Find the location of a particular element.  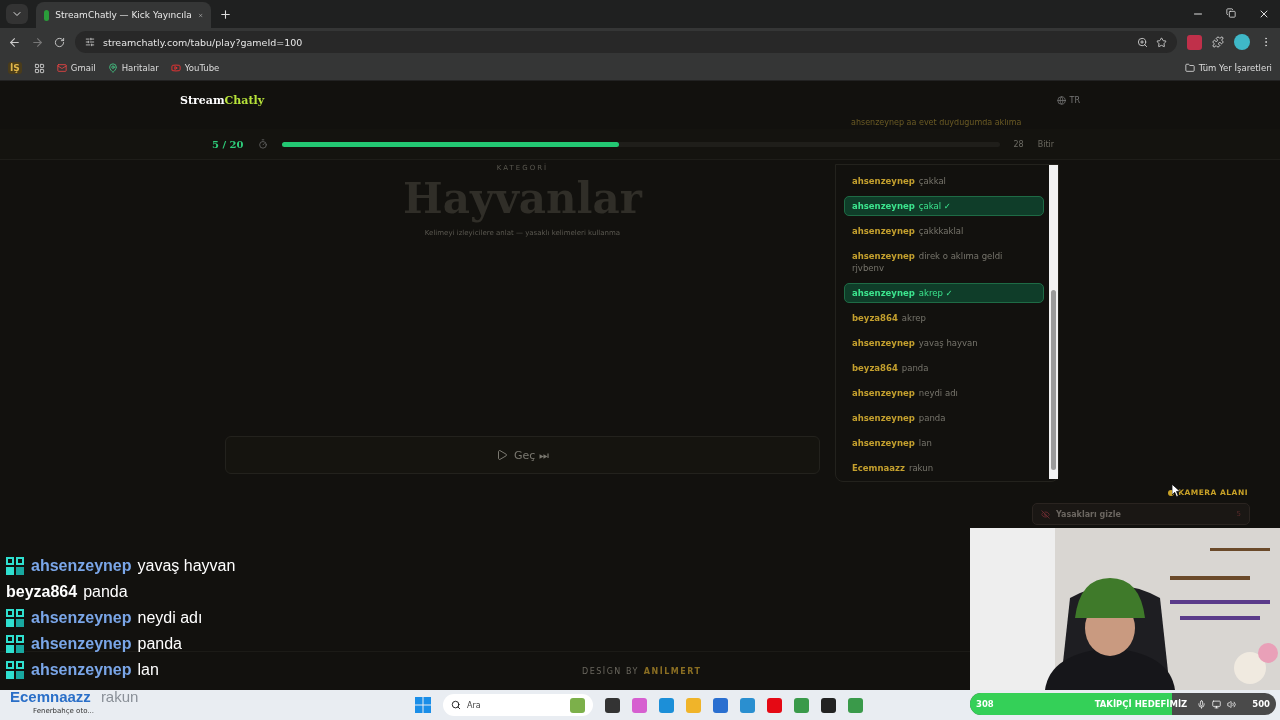

all-bookmarks-label: Tüm Yer İşaretleri is located at coordinates (1235, 68).